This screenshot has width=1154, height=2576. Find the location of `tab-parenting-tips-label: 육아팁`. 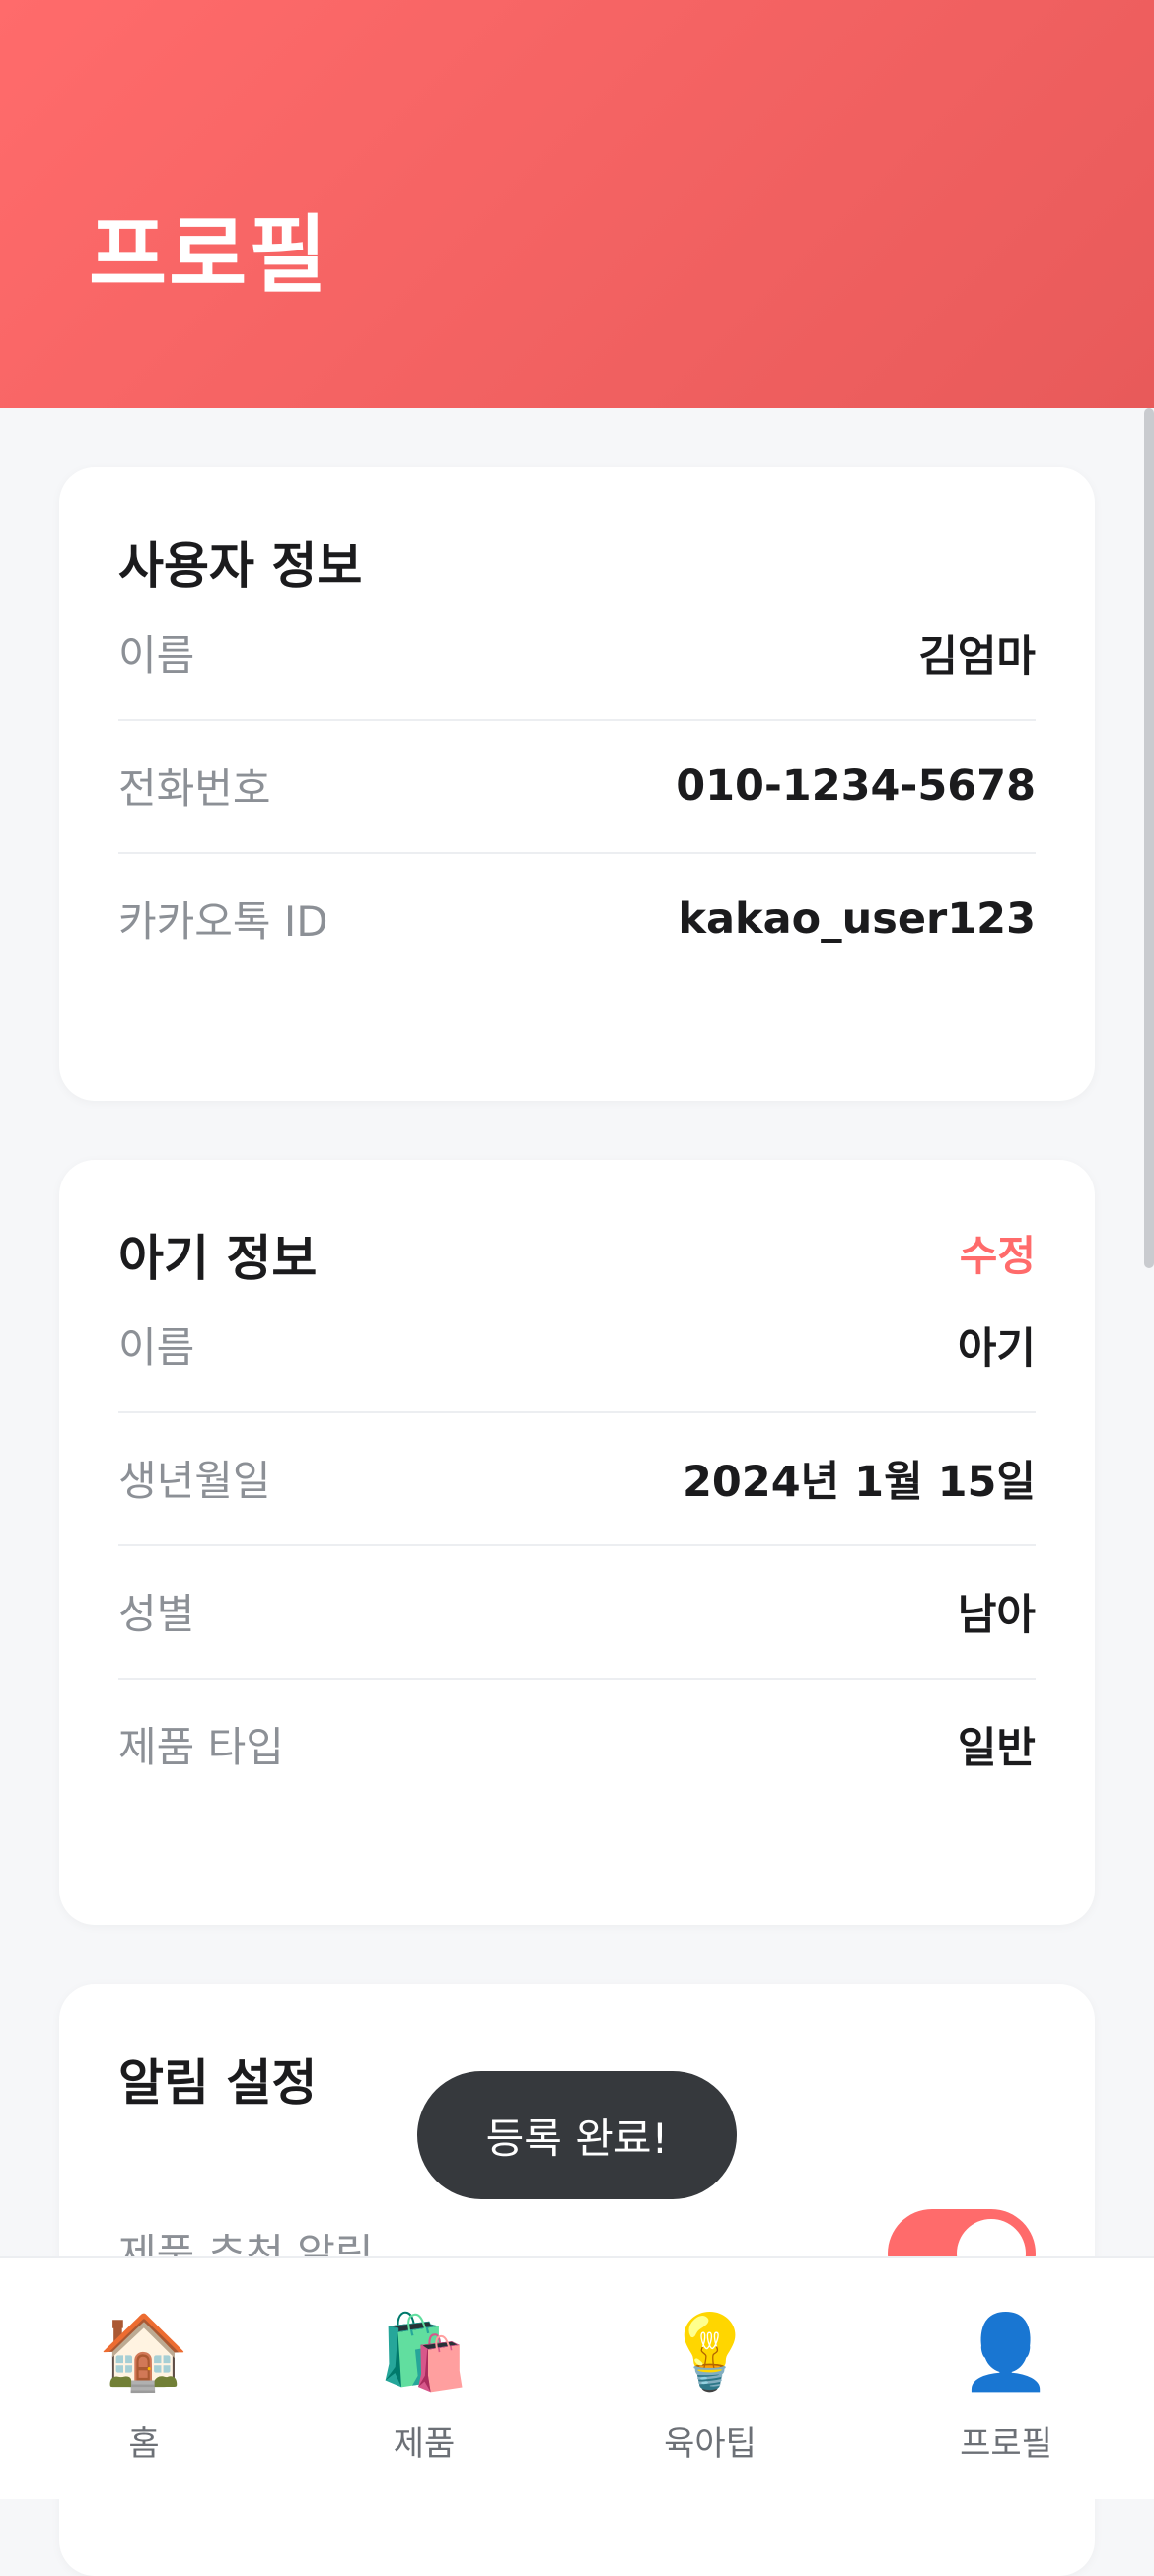

tab-parenting-tips-label: 육아팁 is located at coordinates (711, 2444).